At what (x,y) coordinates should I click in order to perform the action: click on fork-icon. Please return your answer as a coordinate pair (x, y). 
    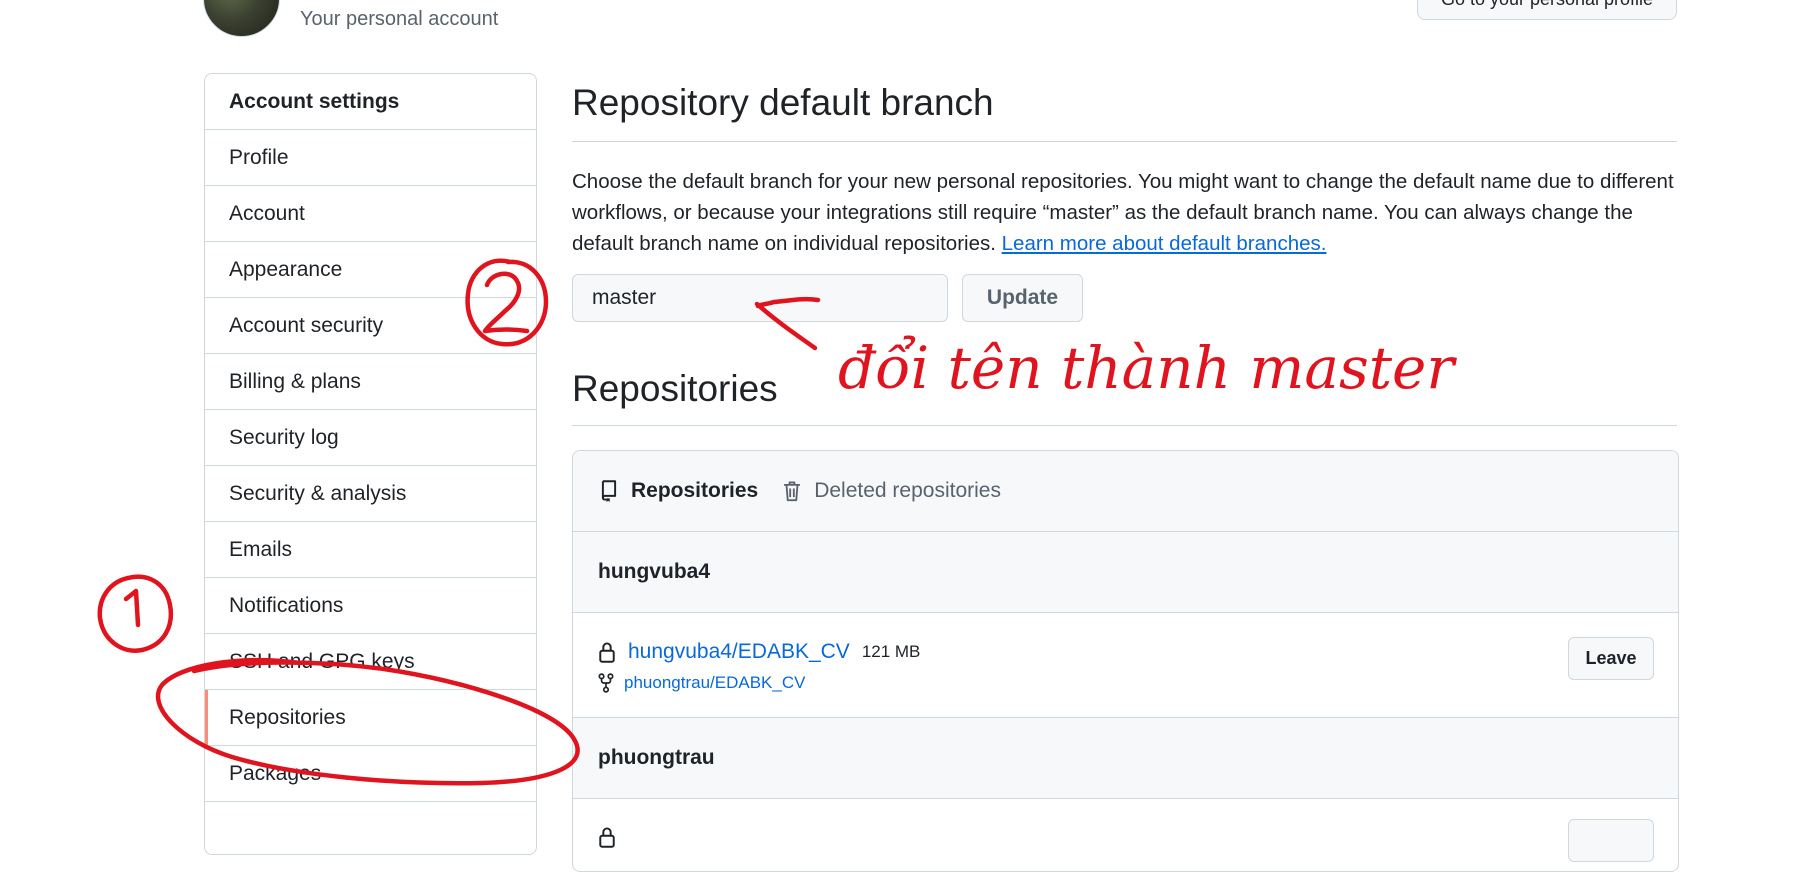
    Looking at the image, I should click on (606, 683).